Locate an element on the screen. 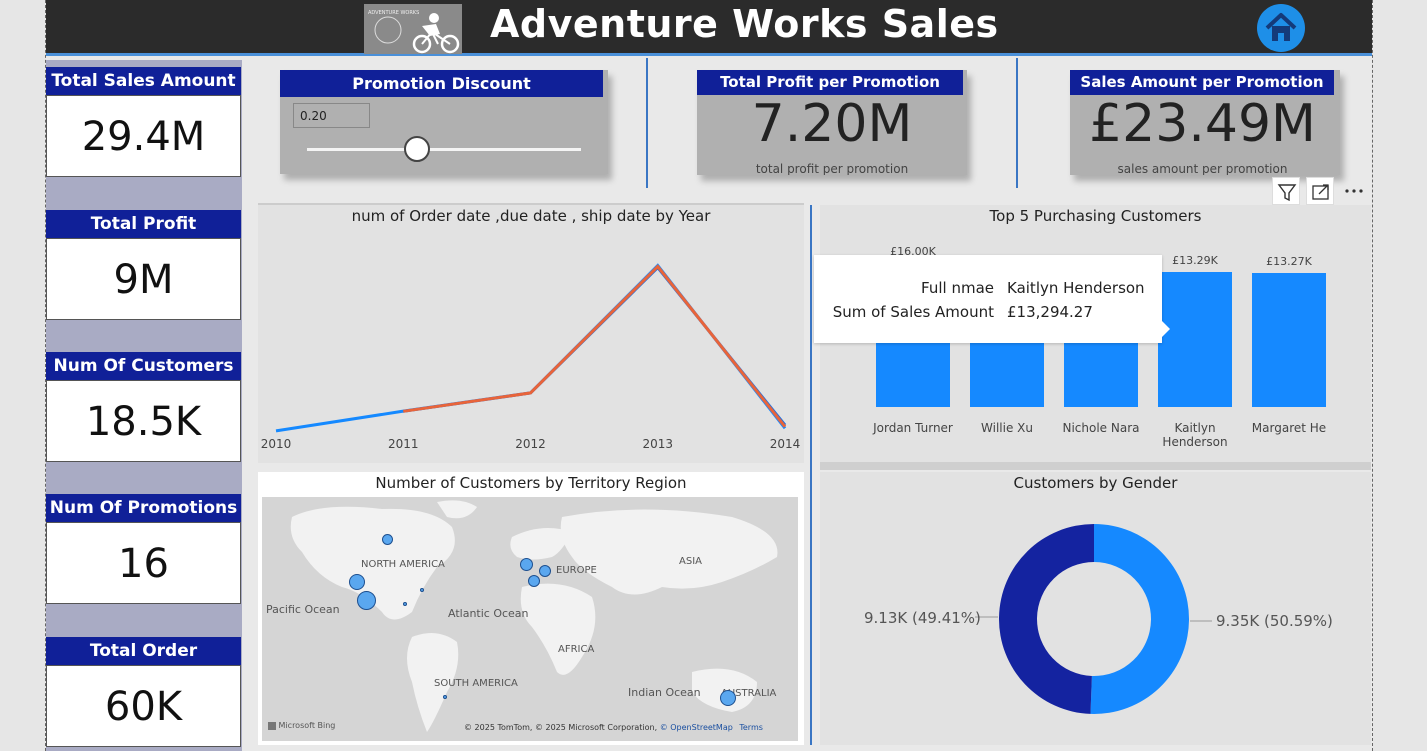 This screenshot has width=1427, height=751. tooltip-value-sales: £13,294.27 is located at coordinates (1050, 312).